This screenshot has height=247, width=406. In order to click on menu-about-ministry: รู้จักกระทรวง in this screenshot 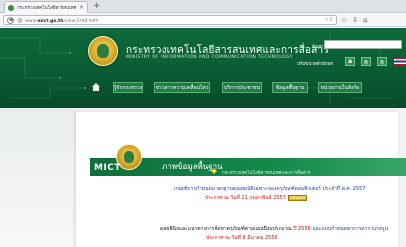, I will do `click(128, 87)`.